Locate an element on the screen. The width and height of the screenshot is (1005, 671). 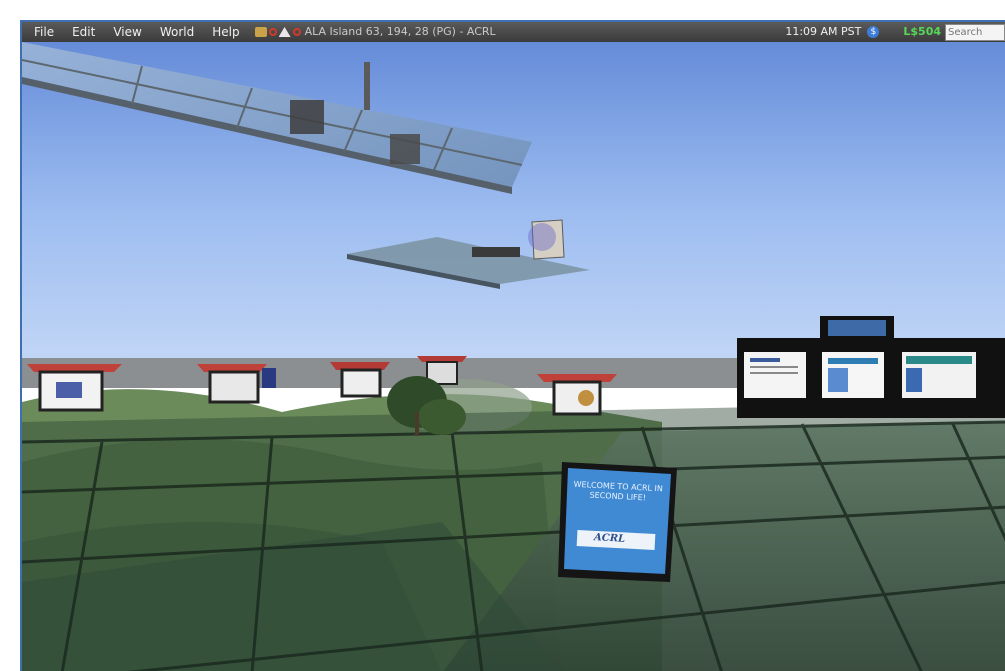
location-label: ALA Island 63, 194, 28 (PG) - ACRL is located at coordinates (400, 32).